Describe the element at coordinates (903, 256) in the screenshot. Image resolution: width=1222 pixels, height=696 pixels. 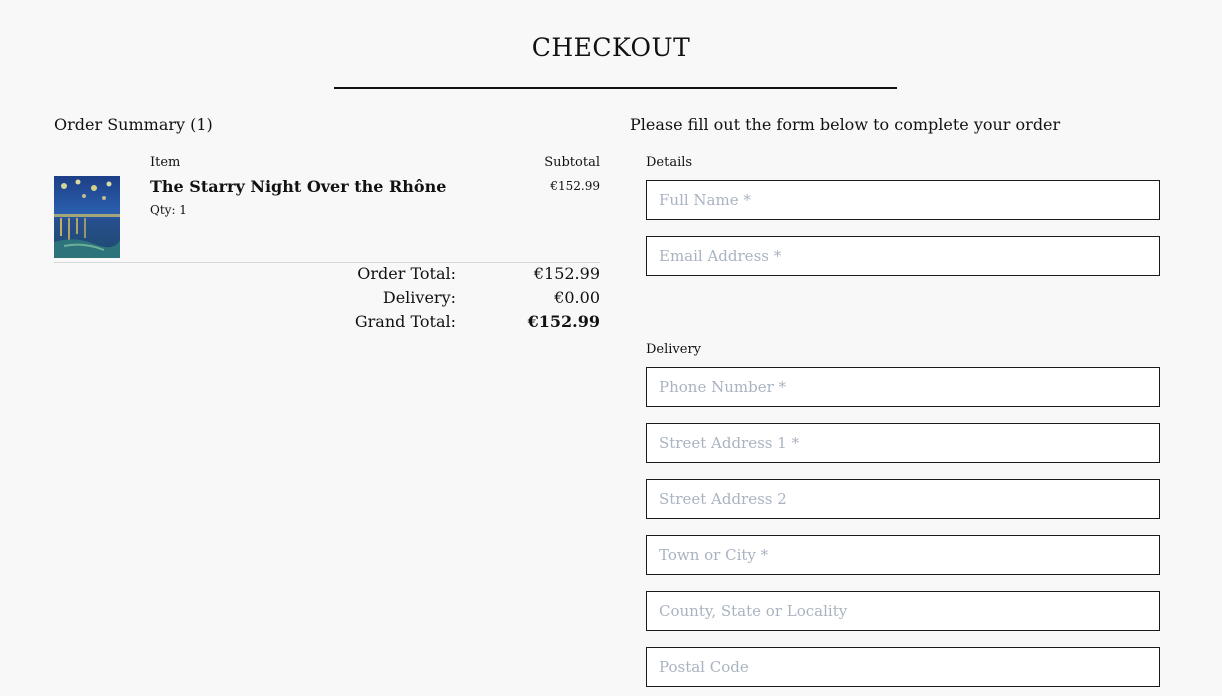
I see `email-input` at that location.